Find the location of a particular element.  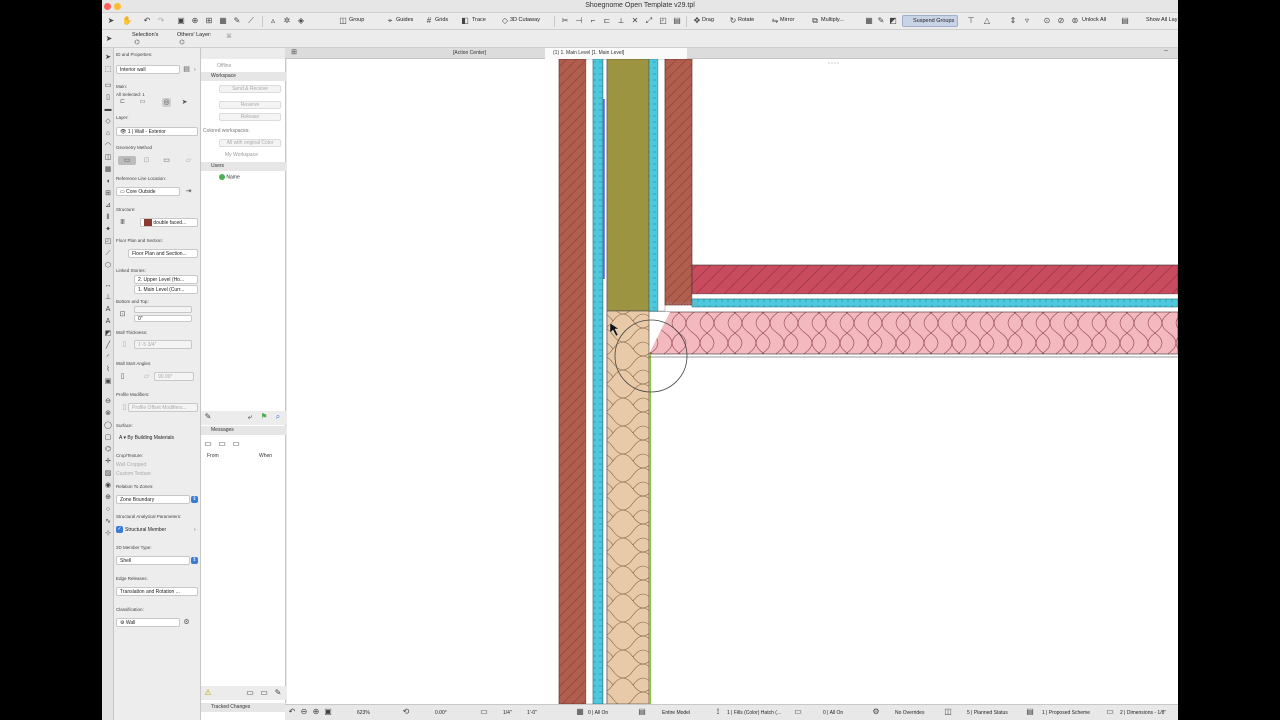

scheme-icon: ▤ is located at coordinates (1030, 712).